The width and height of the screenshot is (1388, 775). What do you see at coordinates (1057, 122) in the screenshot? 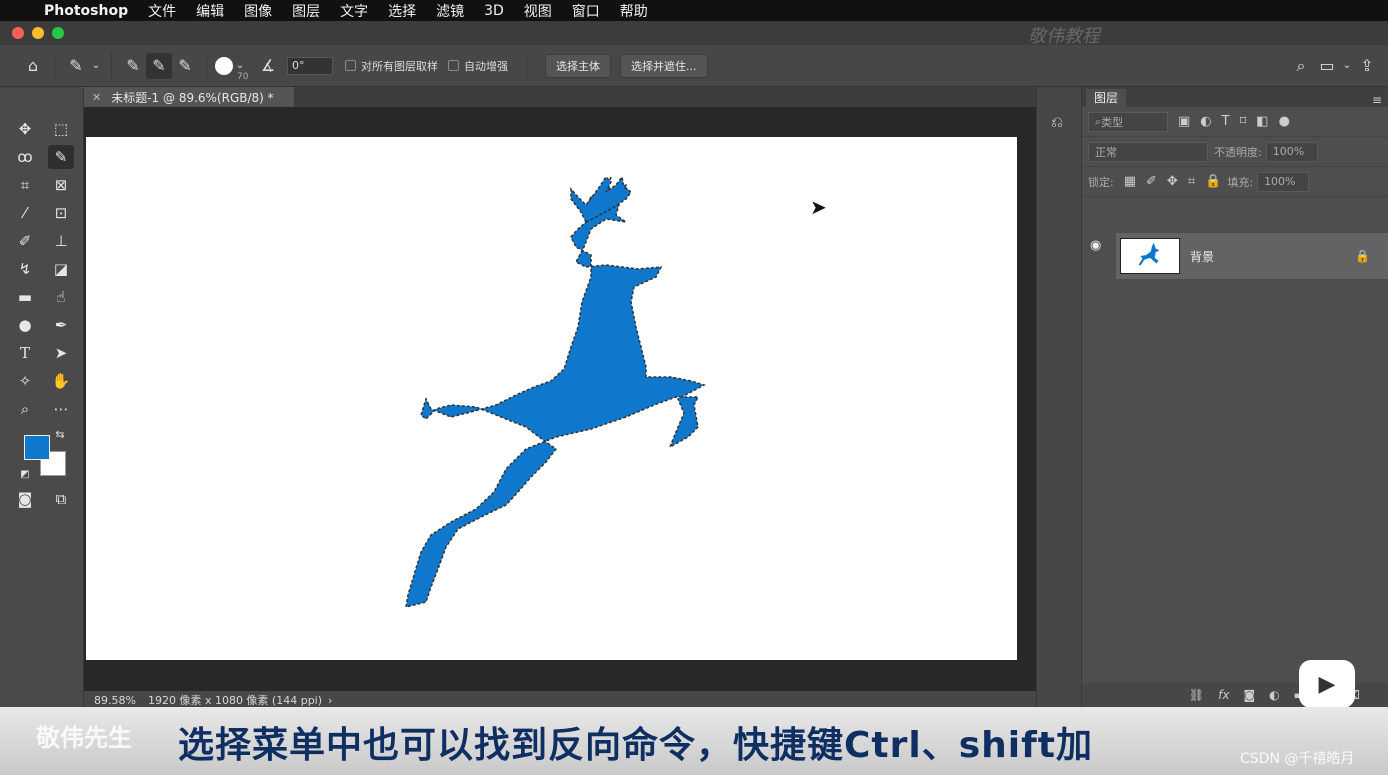
I see `history-panel-icon: ⎌` at bounding box center [1057, 122].